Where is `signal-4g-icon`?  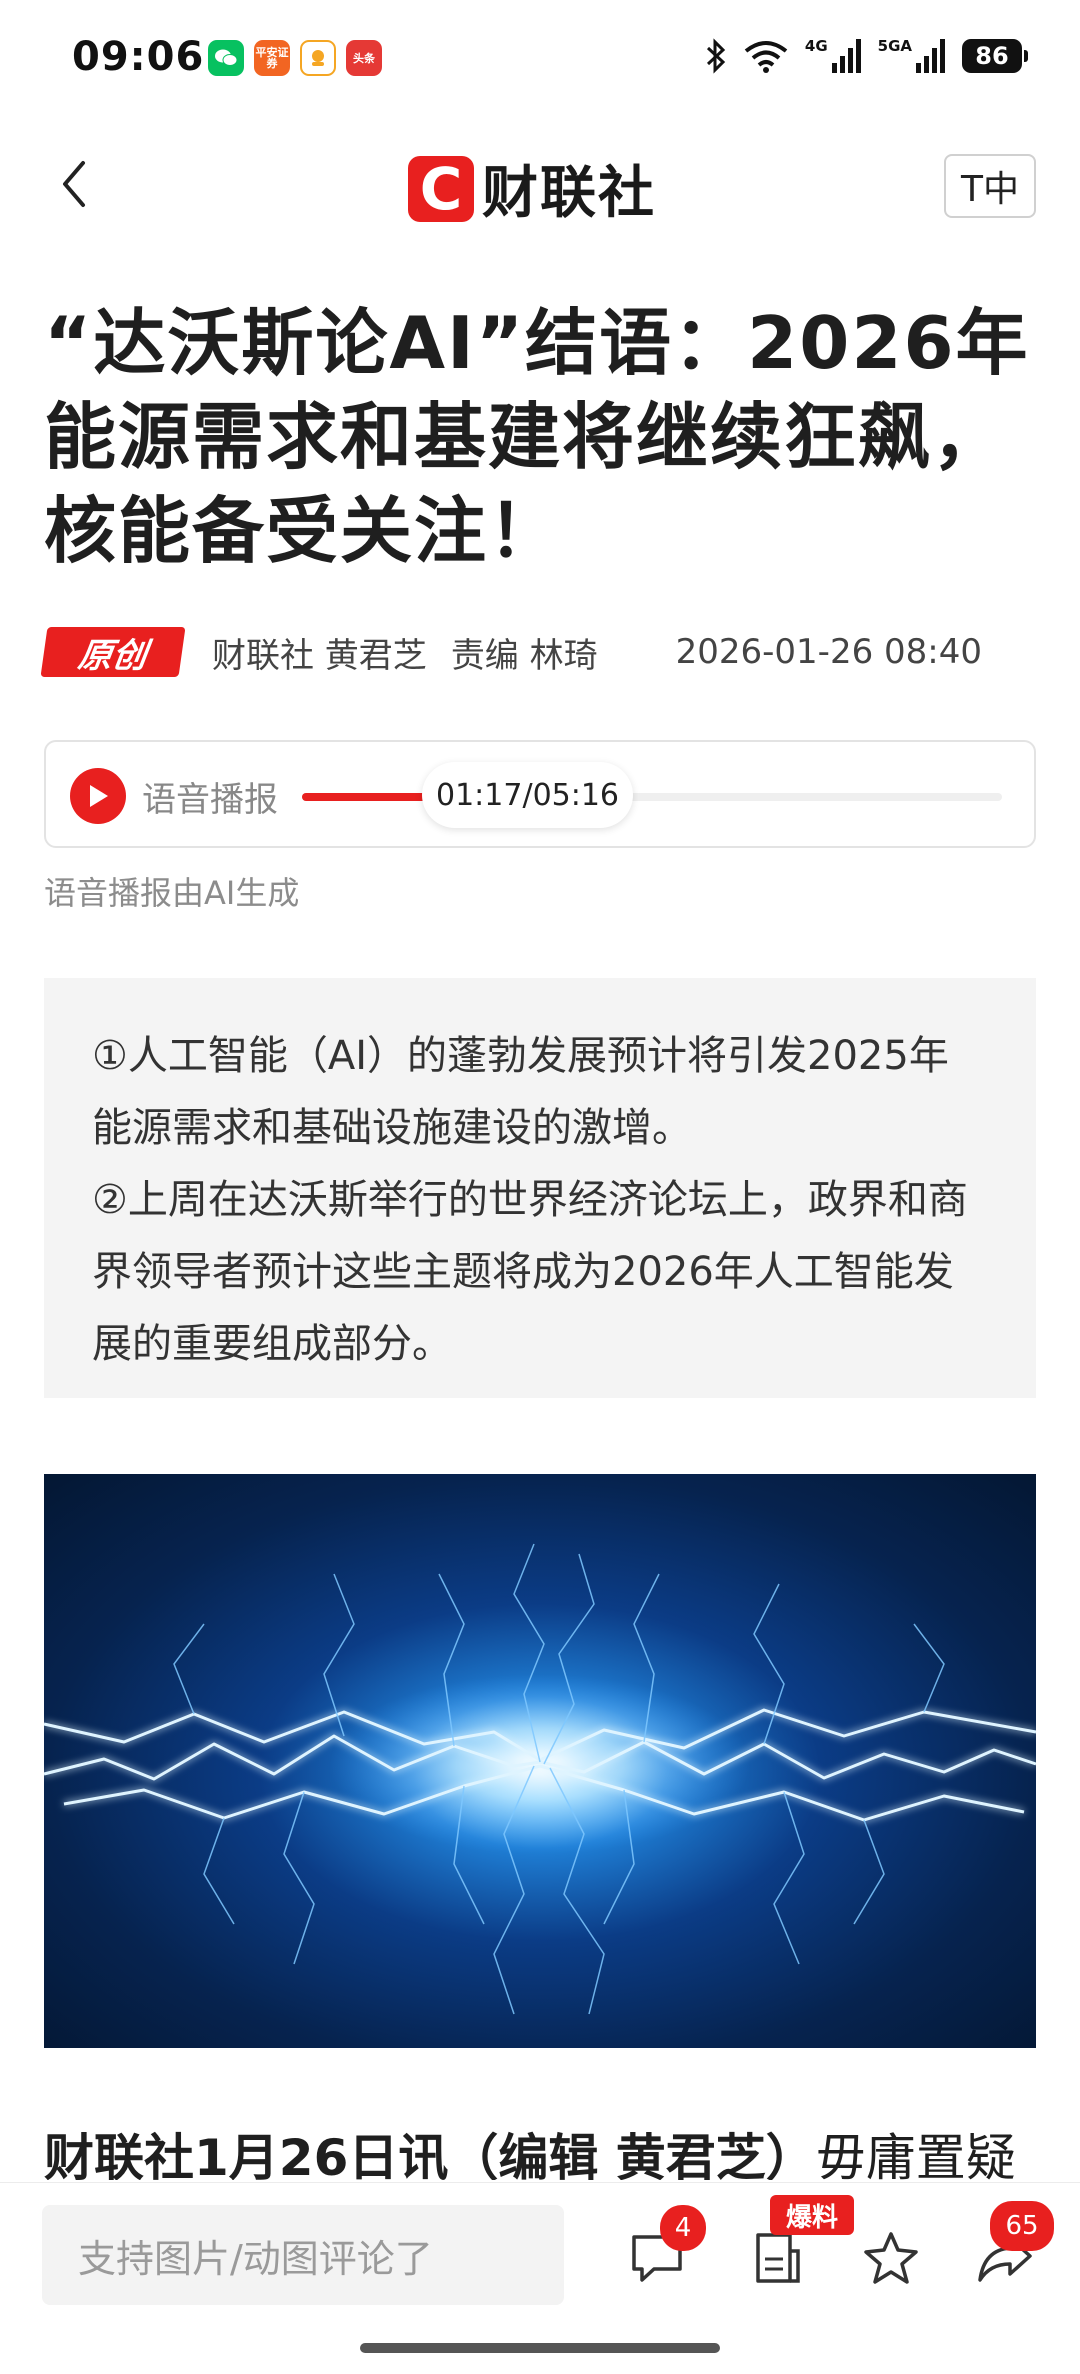
signal-4g-icon is located at coordinates (846, 56).